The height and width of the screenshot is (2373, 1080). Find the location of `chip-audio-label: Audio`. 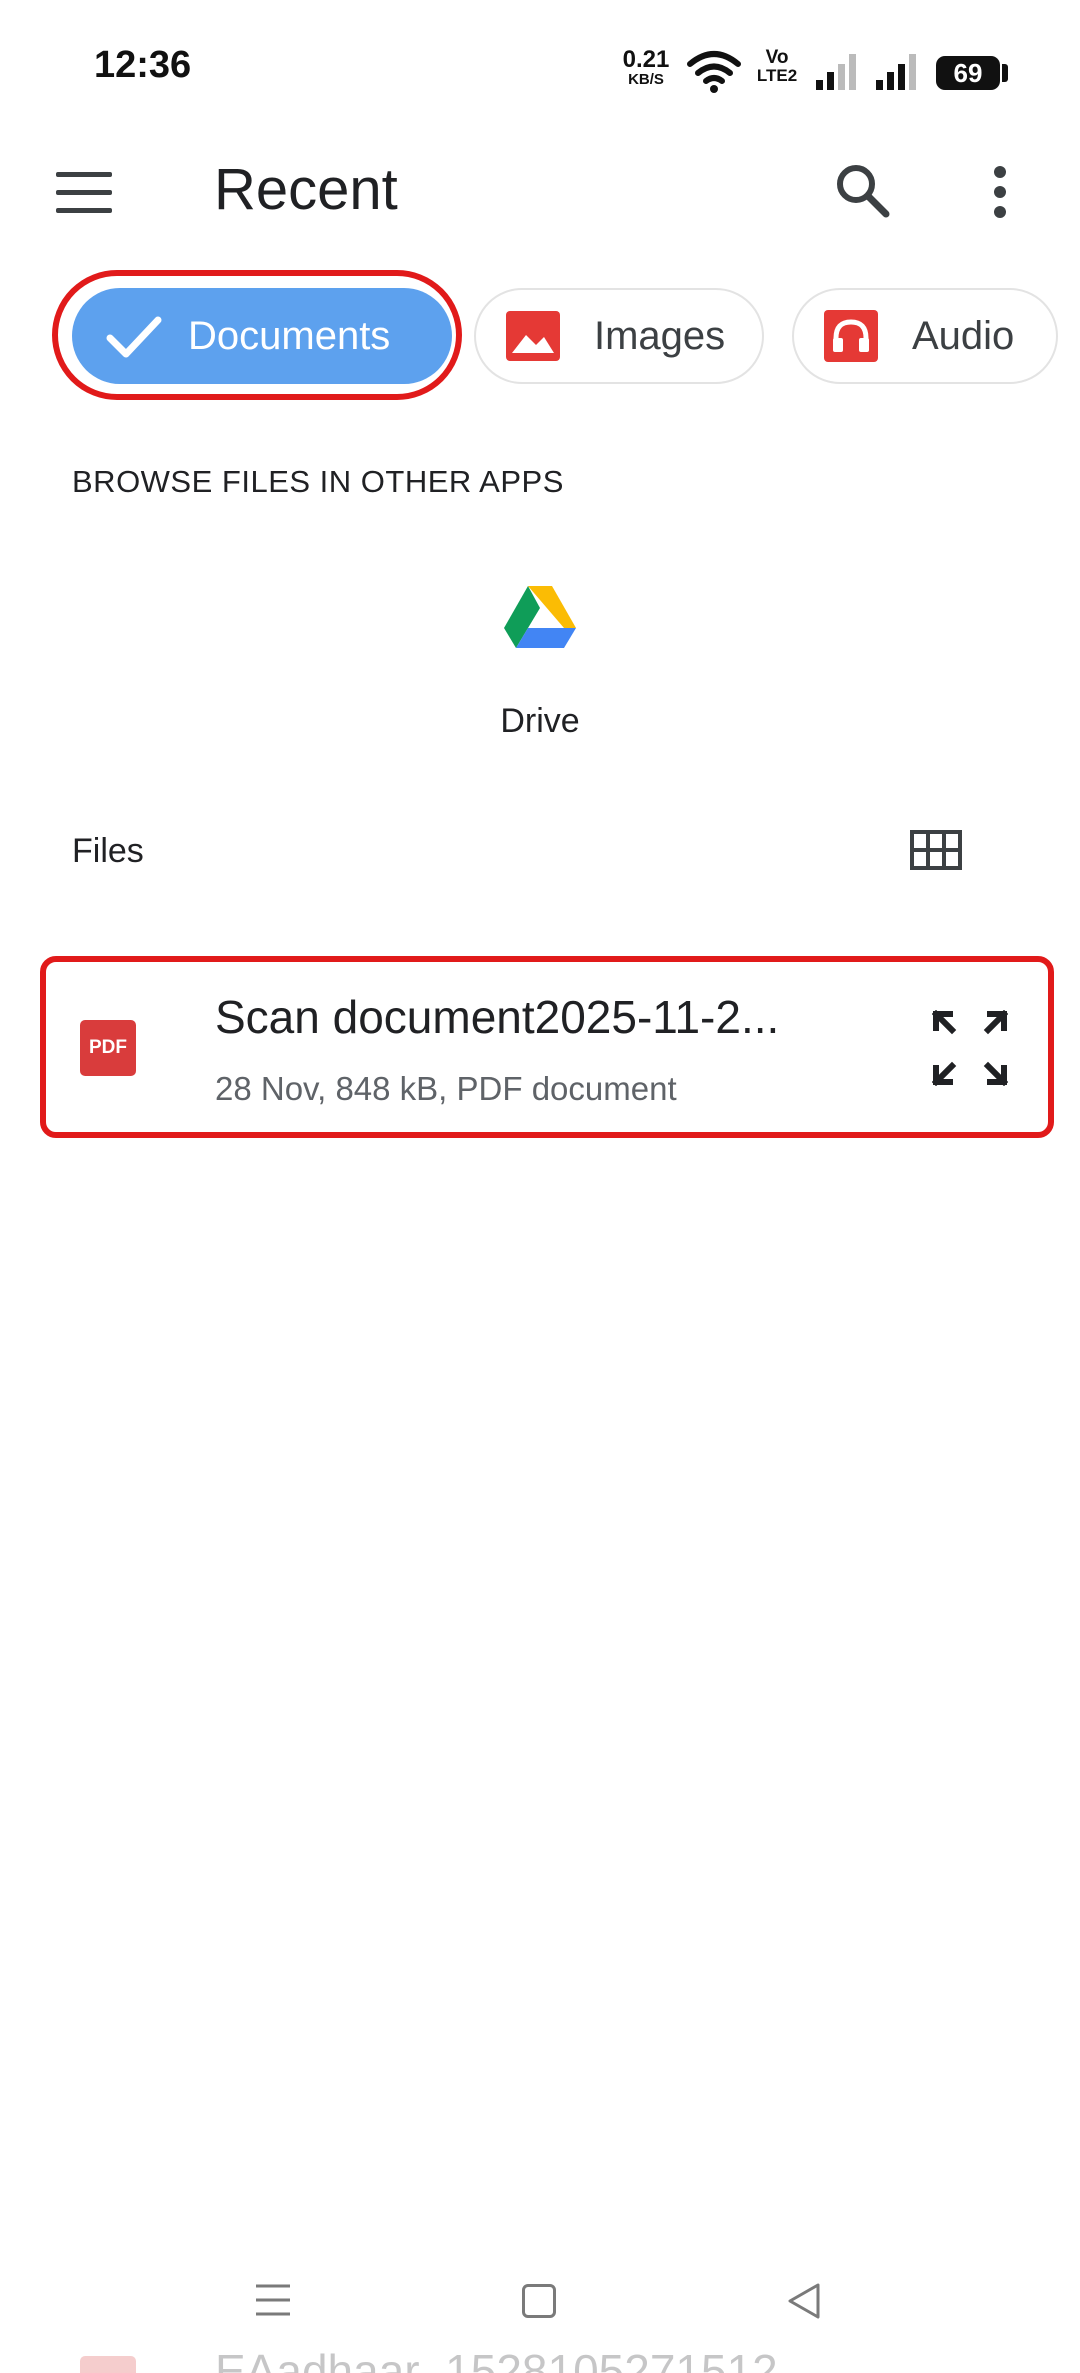

chip-audio-label: Audio is located at coordinates (963, 335).